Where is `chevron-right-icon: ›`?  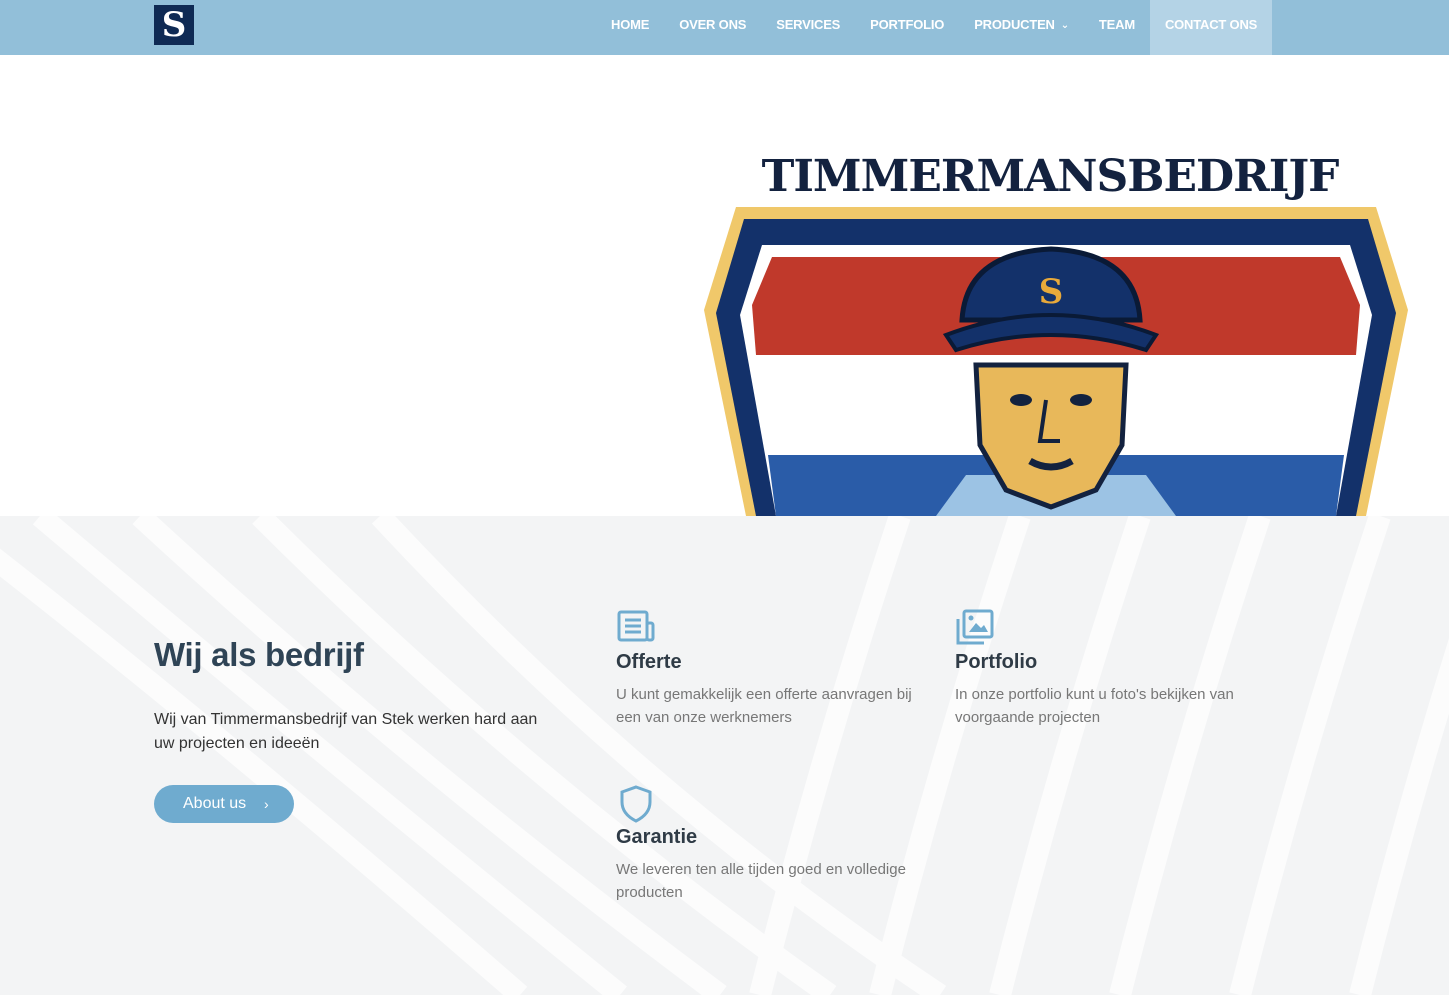
chevron-right-icon: › is located at coordinates (266, 804).